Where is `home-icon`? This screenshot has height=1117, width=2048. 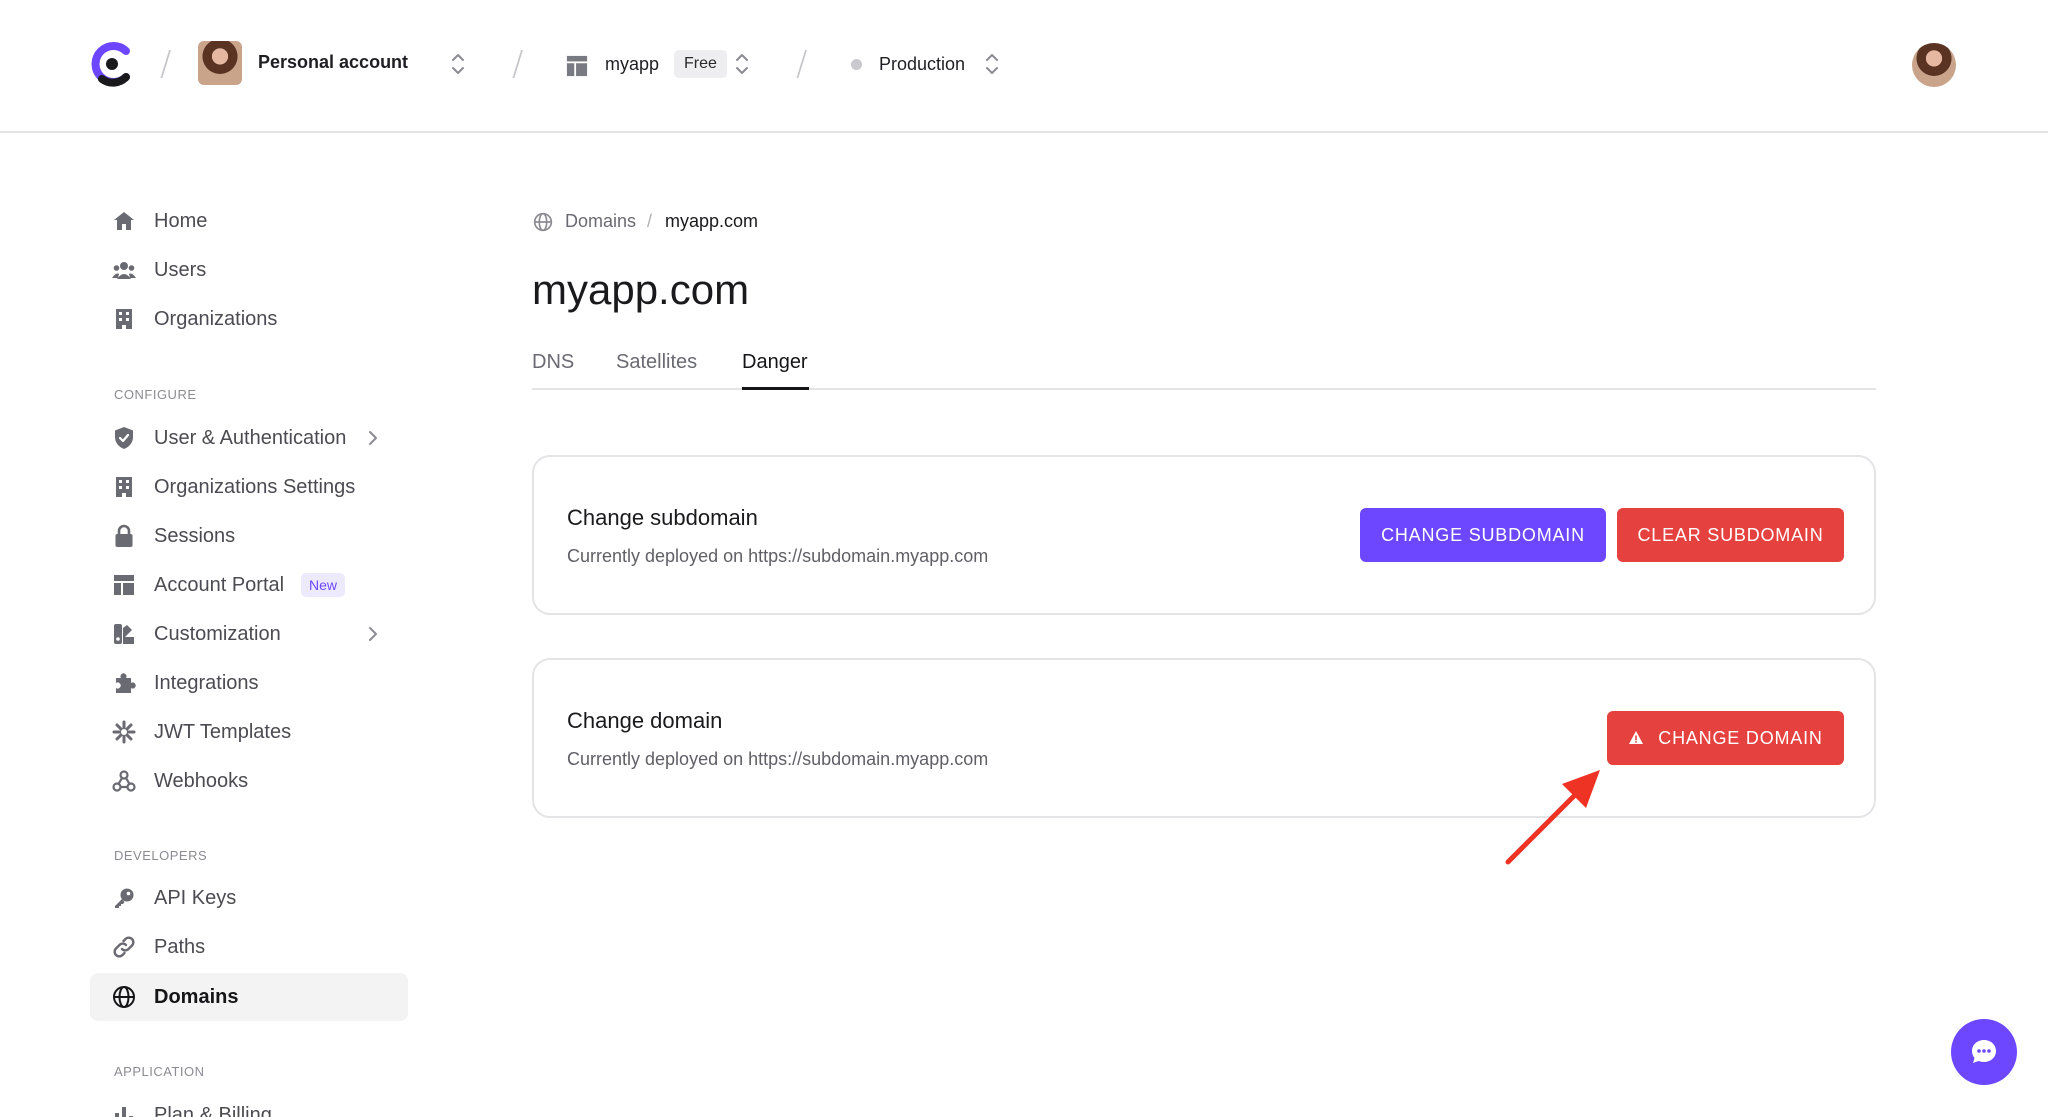 home-icon is located at coordinates (124, 221).